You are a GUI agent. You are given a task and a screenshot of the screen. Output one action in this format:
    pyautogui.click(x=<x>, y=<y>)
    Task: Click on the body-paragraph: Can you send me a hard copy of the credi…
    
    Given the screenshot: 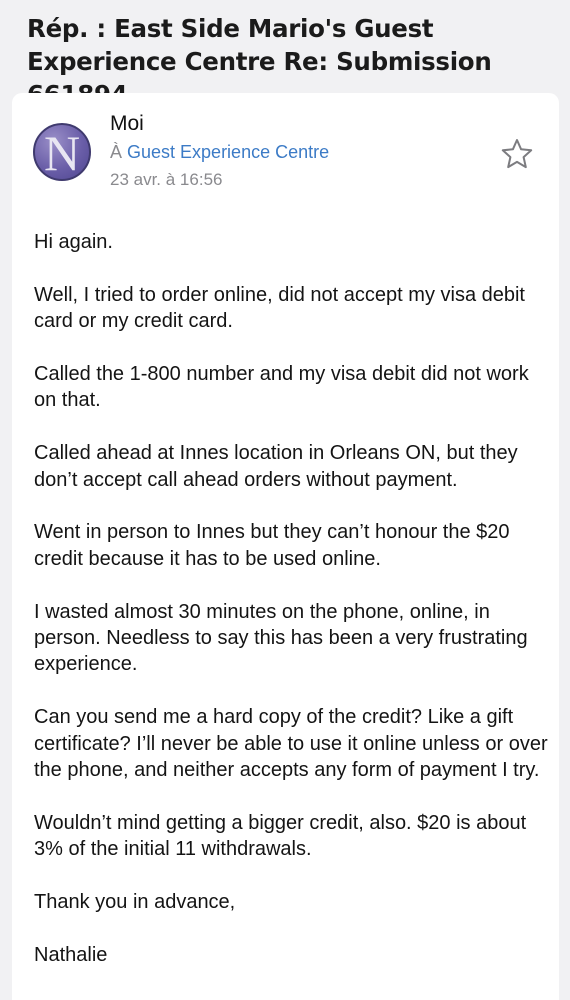 What is the action you would take?
    pyautogui.click(x=291, y=744)
    